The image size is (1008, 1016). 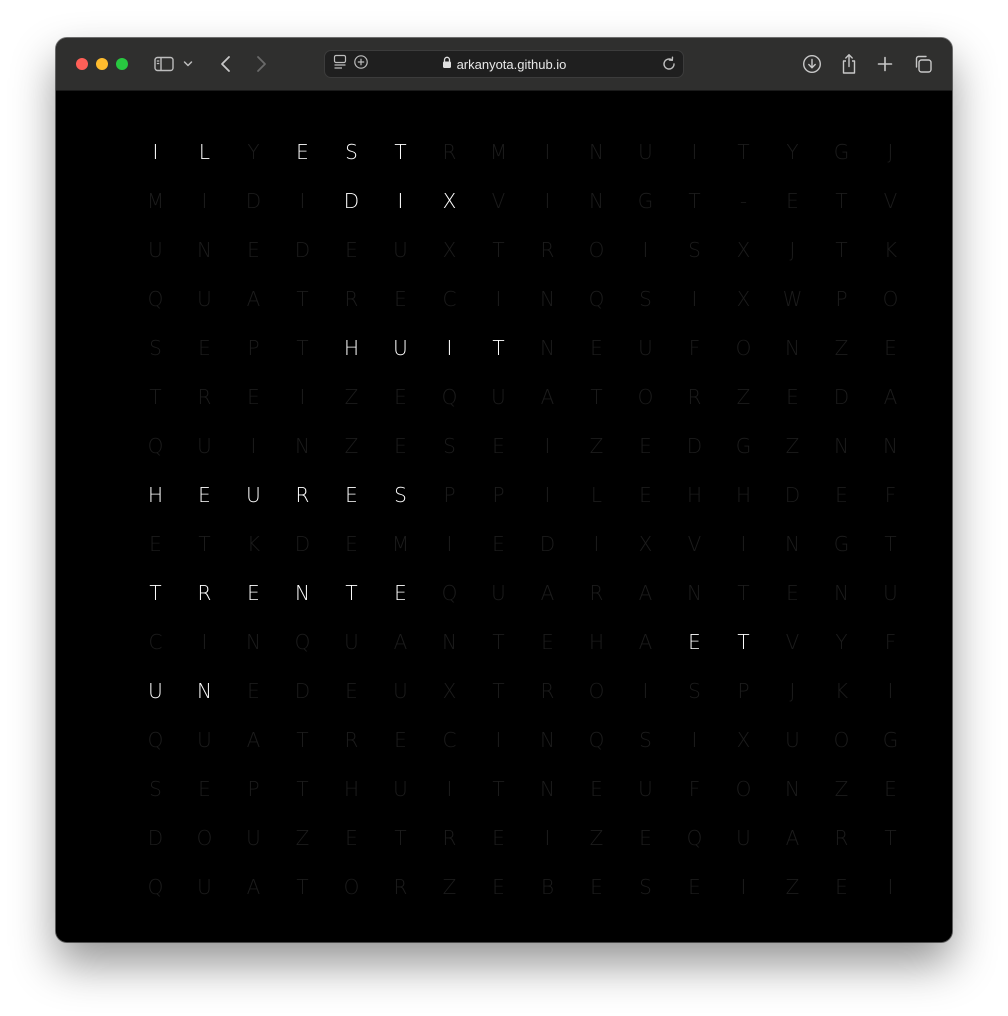 I want to click on clock-letter: X, so click(x=743, y=249).